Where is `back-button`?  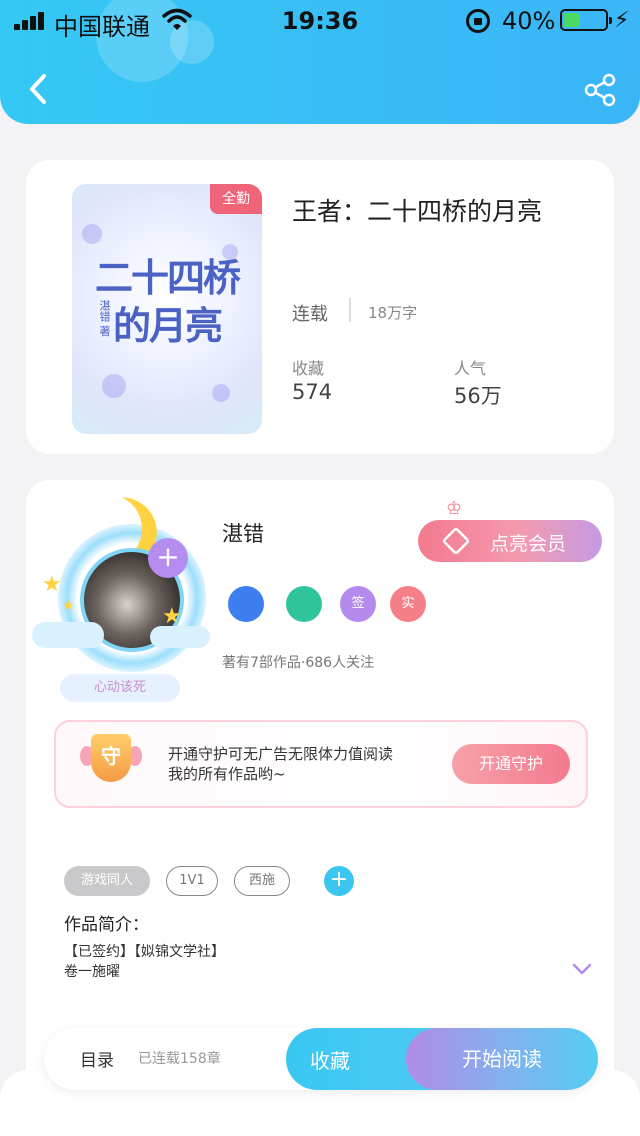 back-button is located at coordinates (40, 89).